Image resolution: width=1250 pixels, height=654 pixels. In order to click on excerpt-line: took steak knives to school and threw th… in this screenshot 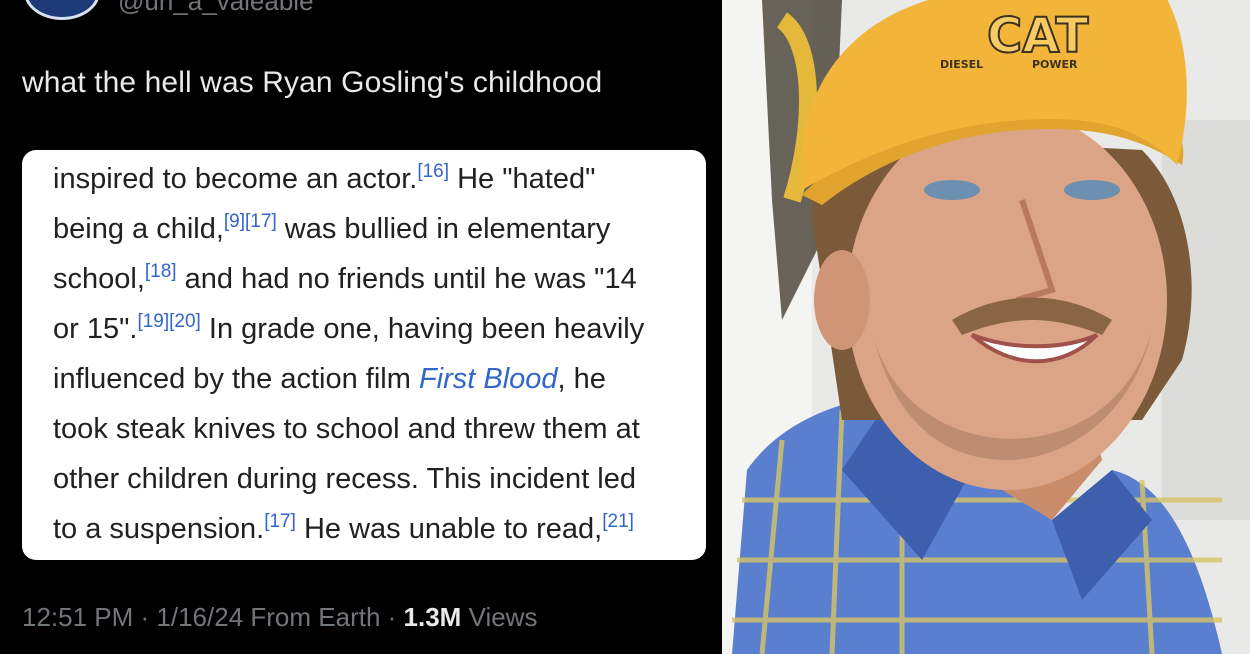, I will do `click(378, 429)`.